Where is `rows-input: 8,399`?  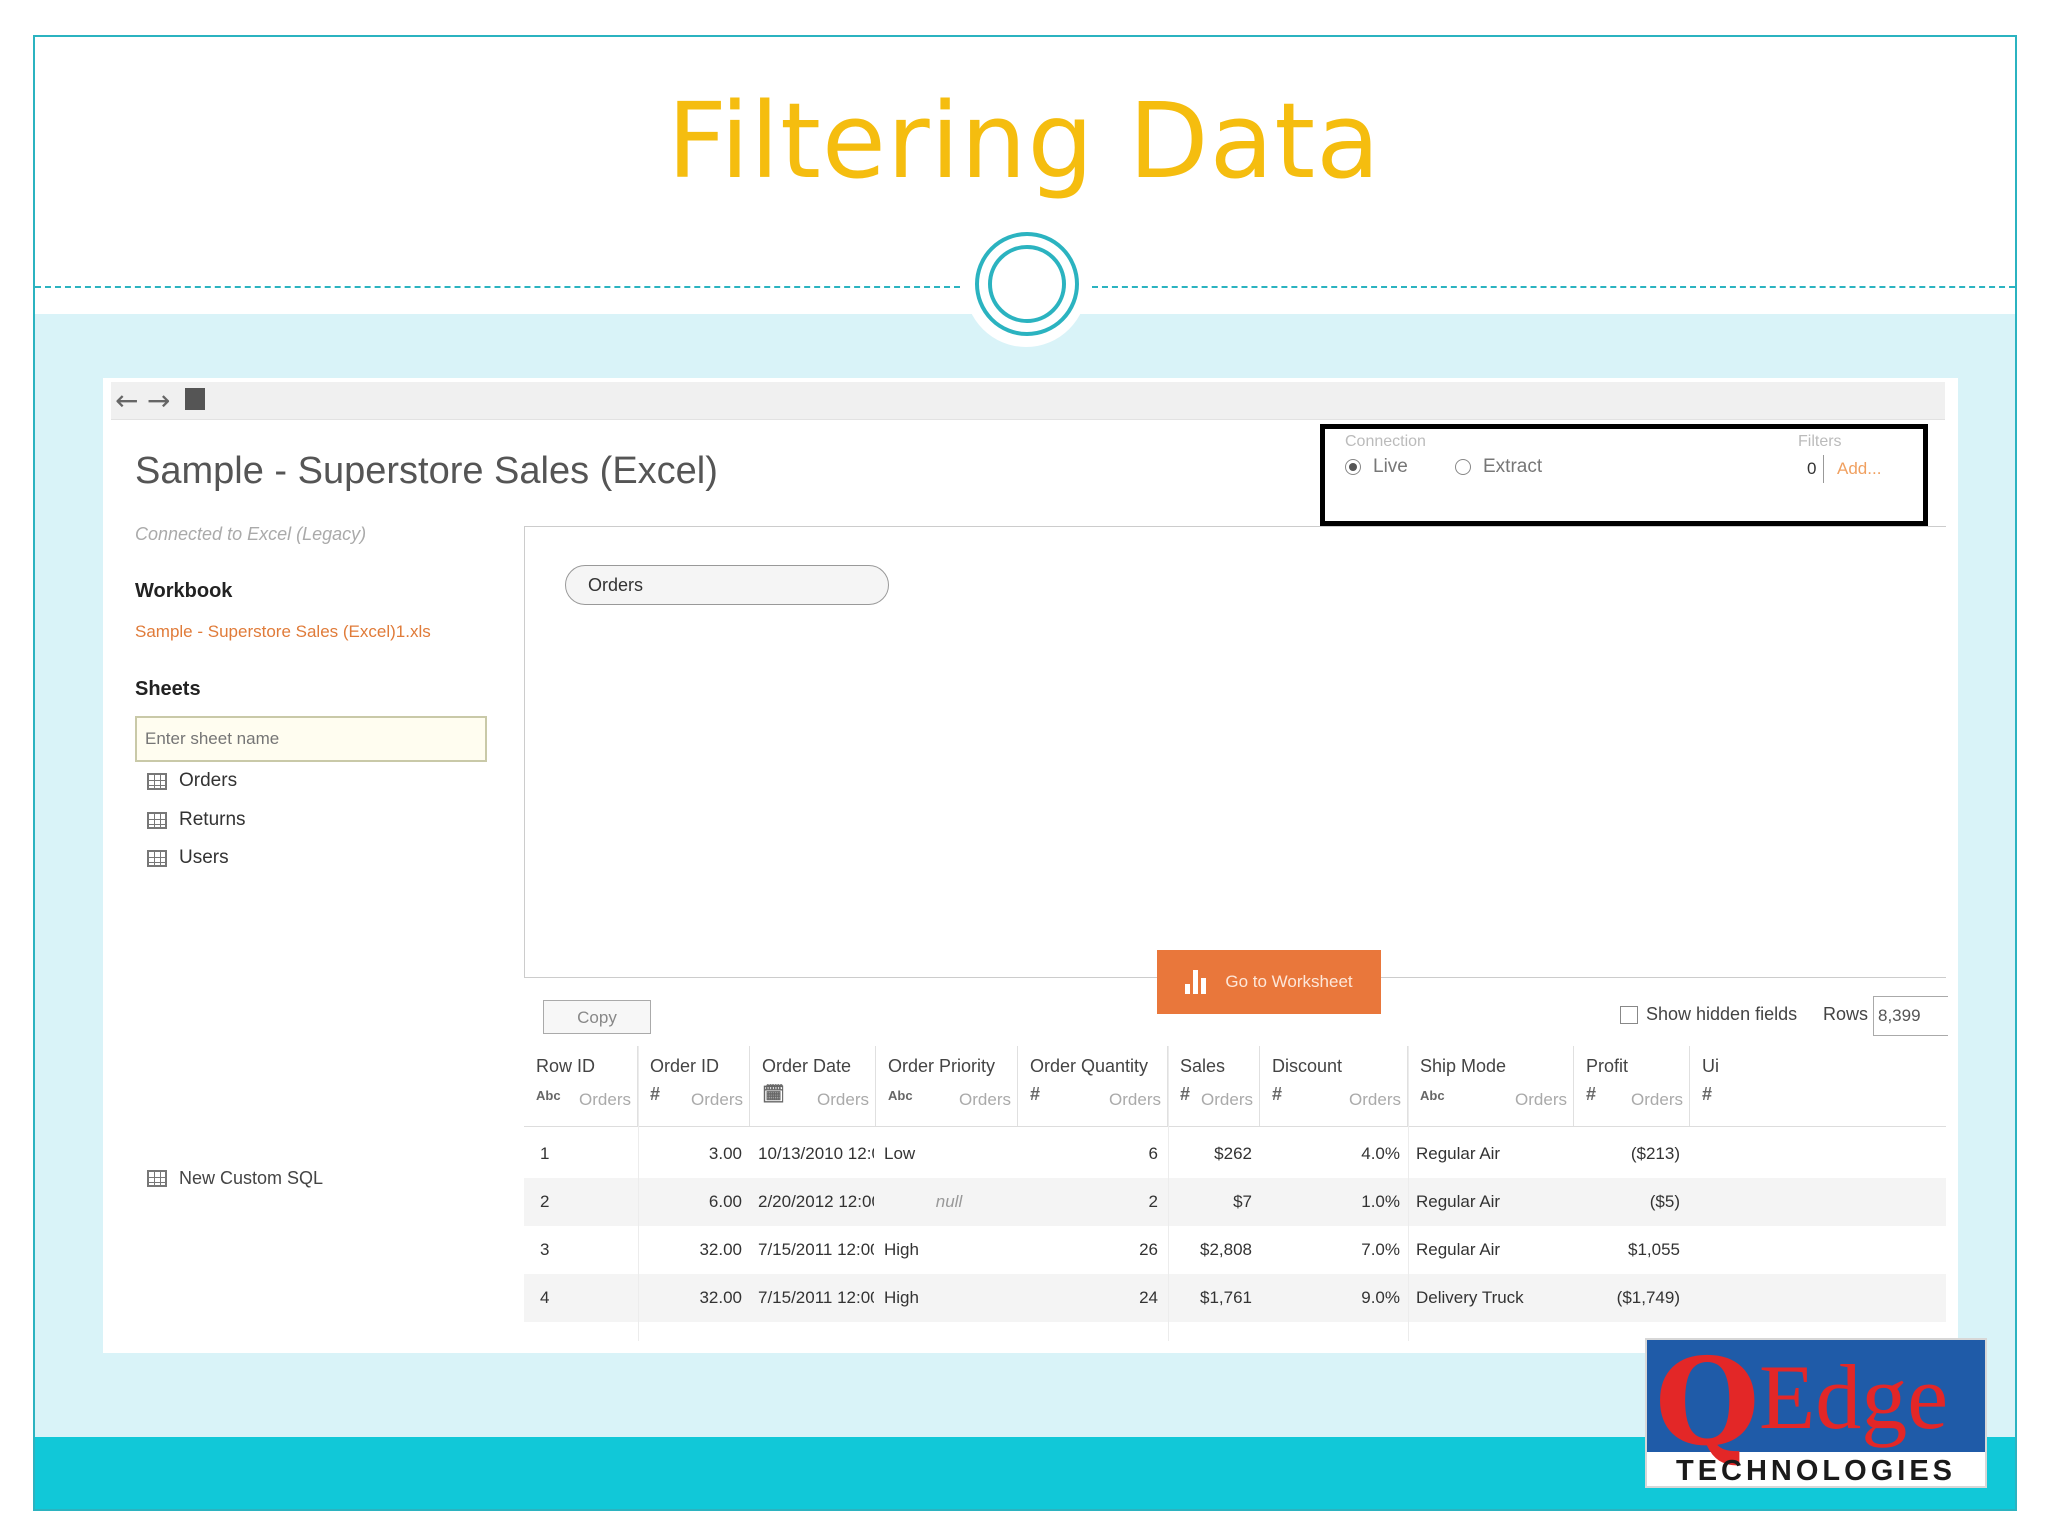
rows-input: 8,399 is located at coordinates (1910, 1016).